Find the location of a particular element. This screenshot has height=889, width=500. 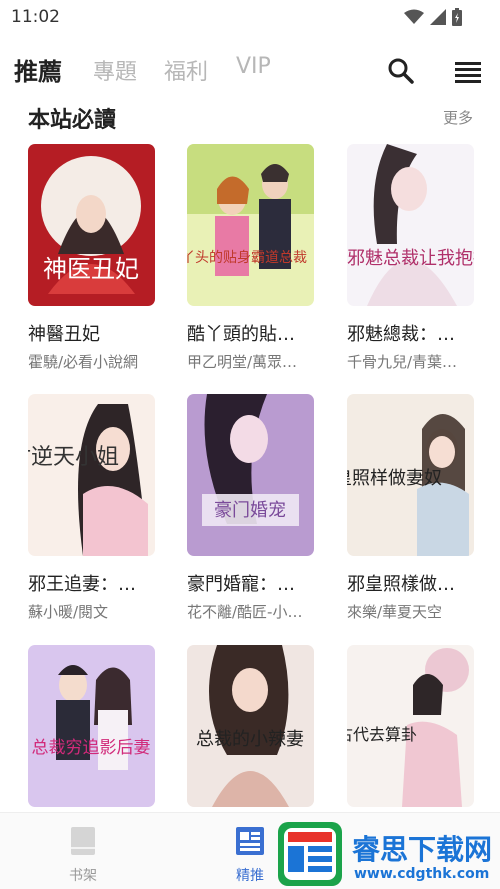

book-item: 总裁的小辣妻 is located at coordinates (251, 726).